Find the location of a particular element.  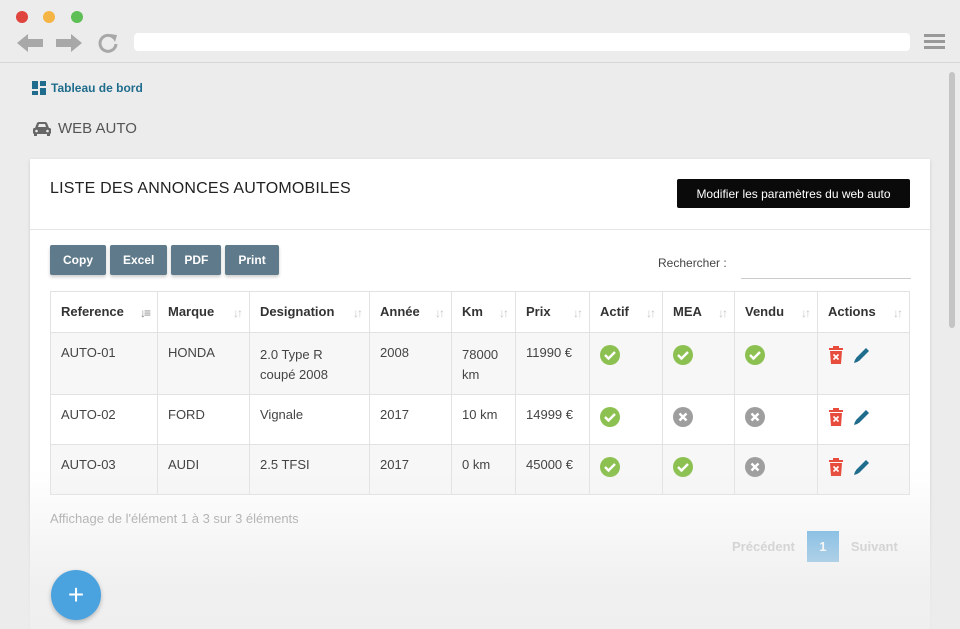

column-header-label: Km is located at coordinates (472, 311).